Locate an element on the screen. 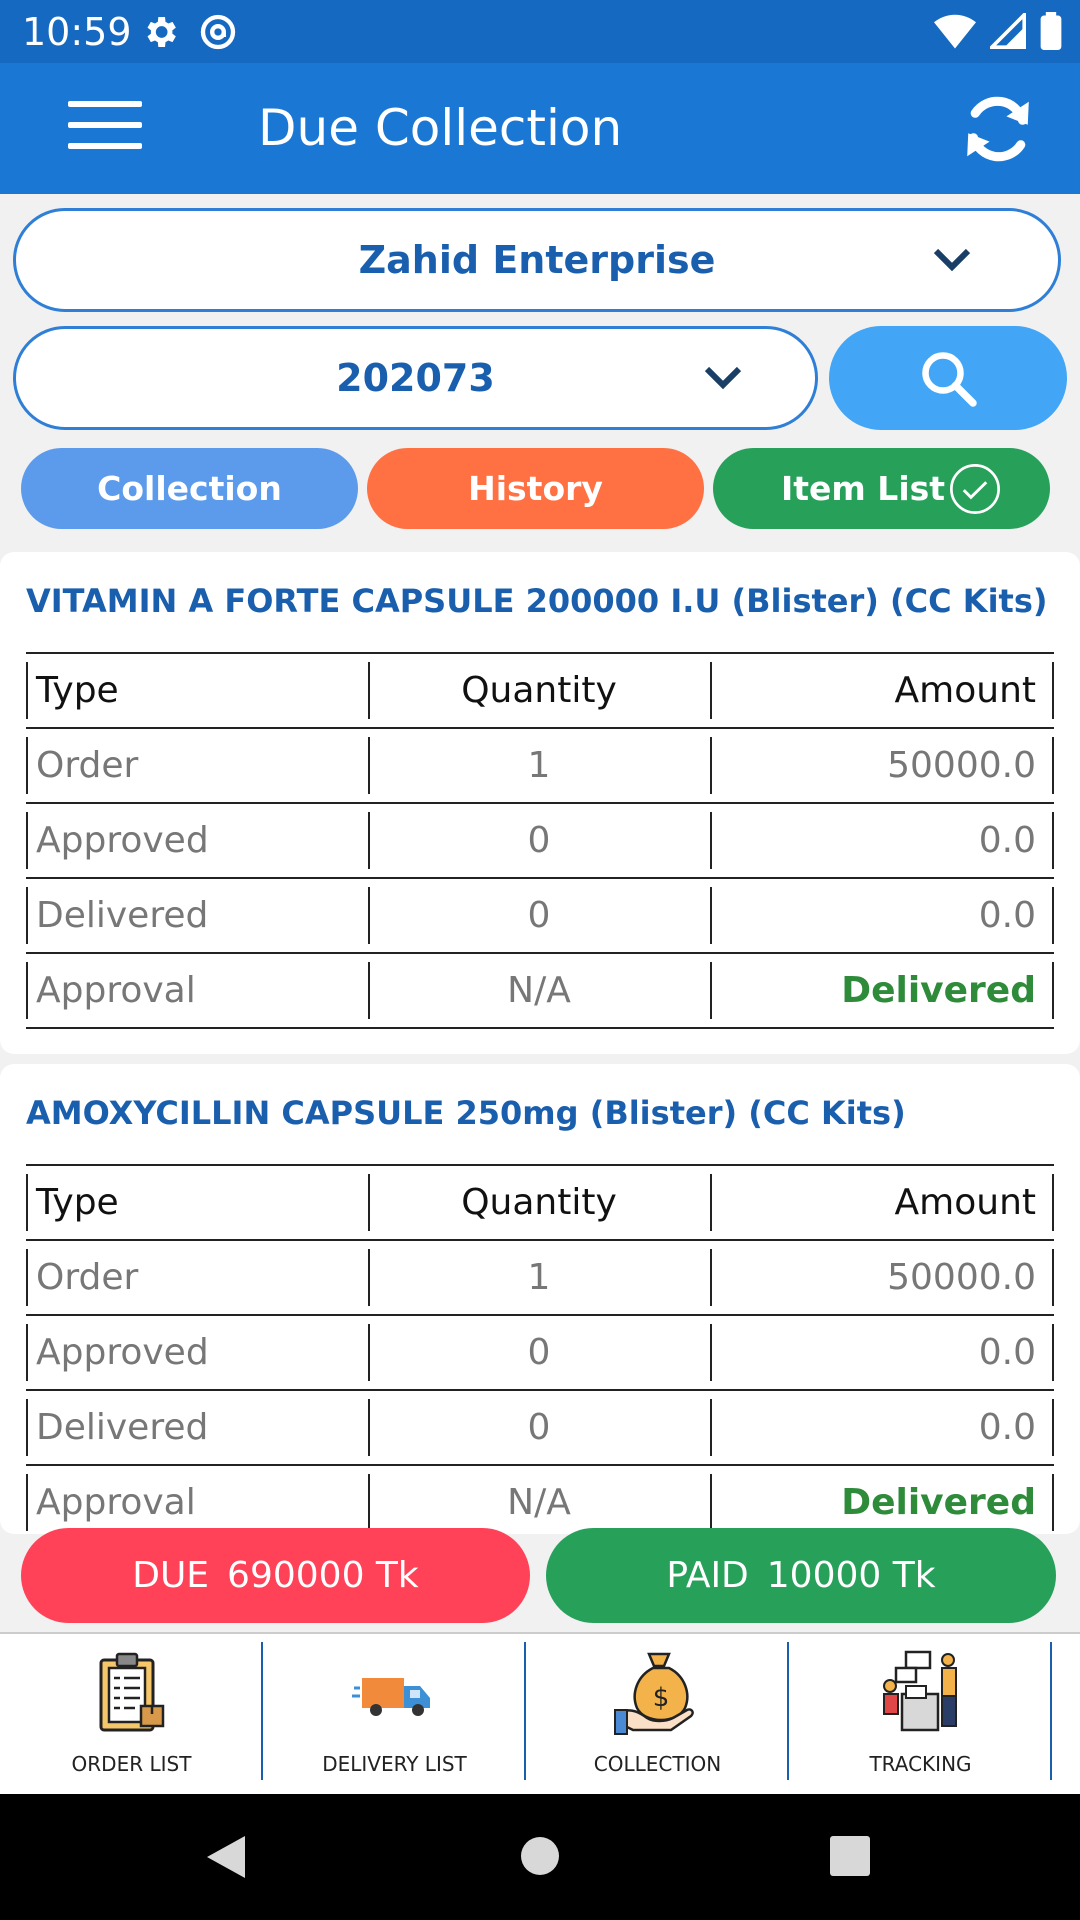 The width and height of the screenshot is (1080, 1920). search-button is located at coordinates (948, 378).